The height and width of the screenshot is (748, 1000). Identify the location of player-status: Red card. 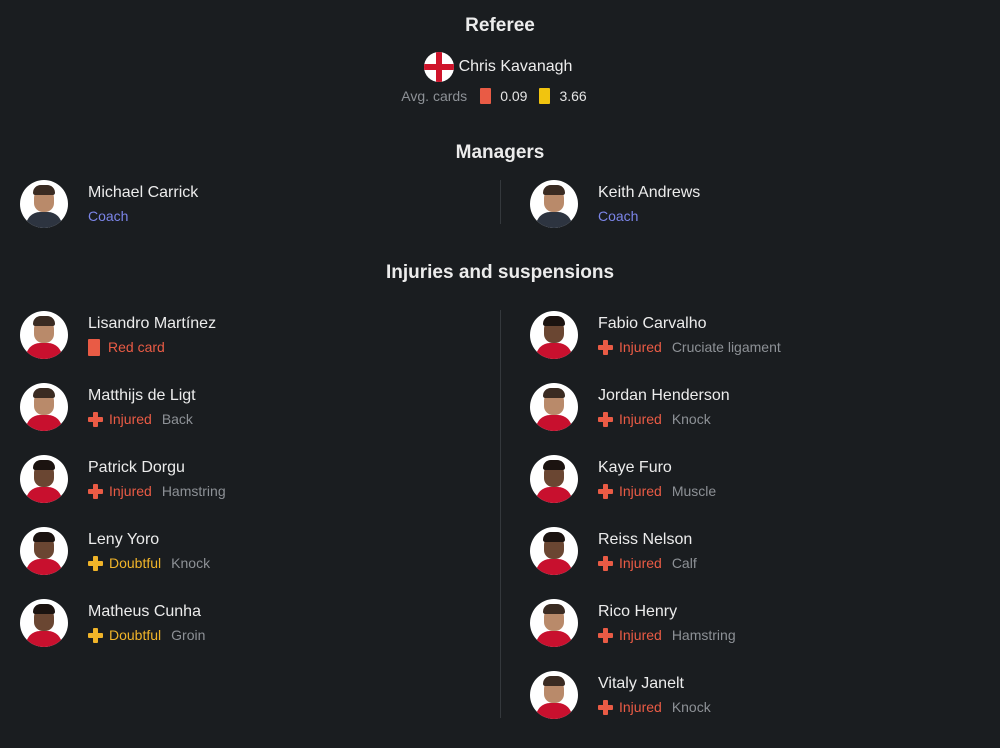
(136, 347).